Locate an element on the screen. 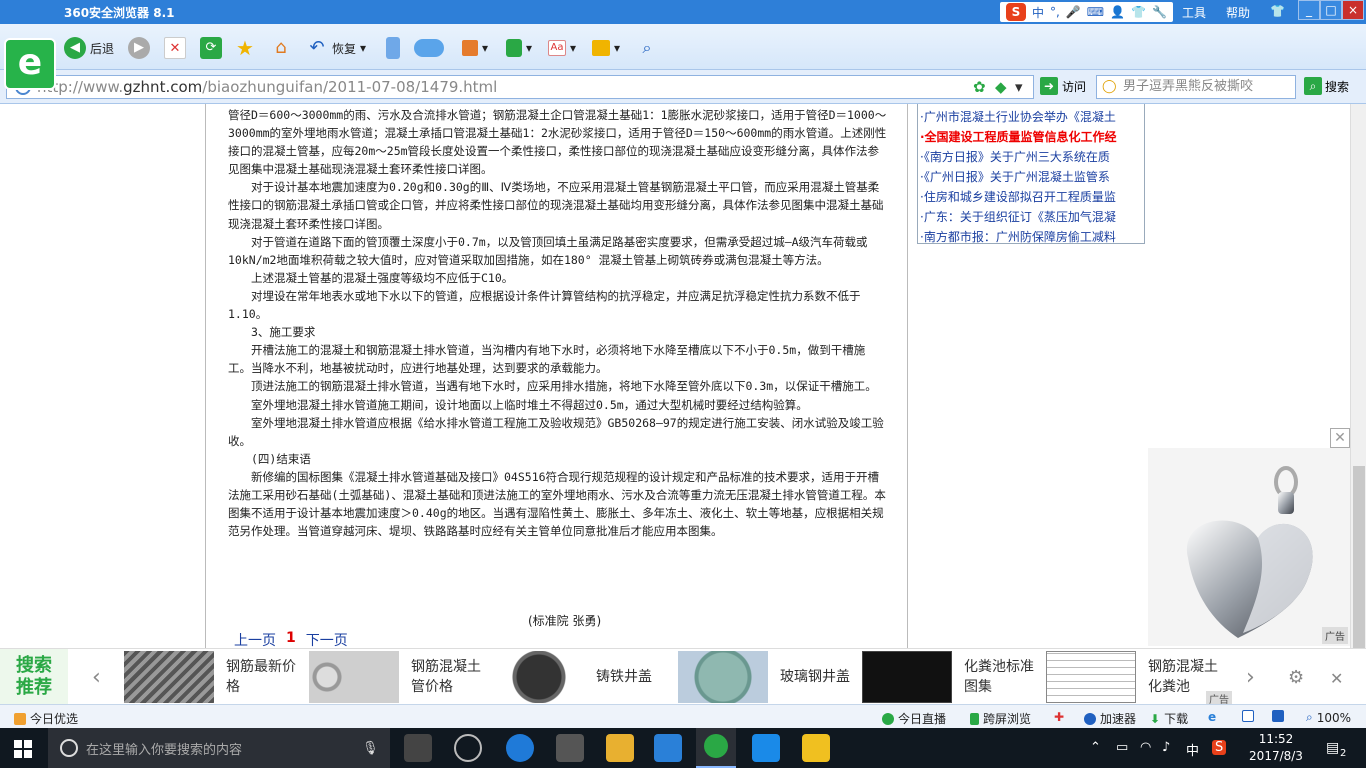 The width and height of the screenshot is (1366, 768). restore-button: ↶ 恢复 ▾ is located at coordinates (336, 48).